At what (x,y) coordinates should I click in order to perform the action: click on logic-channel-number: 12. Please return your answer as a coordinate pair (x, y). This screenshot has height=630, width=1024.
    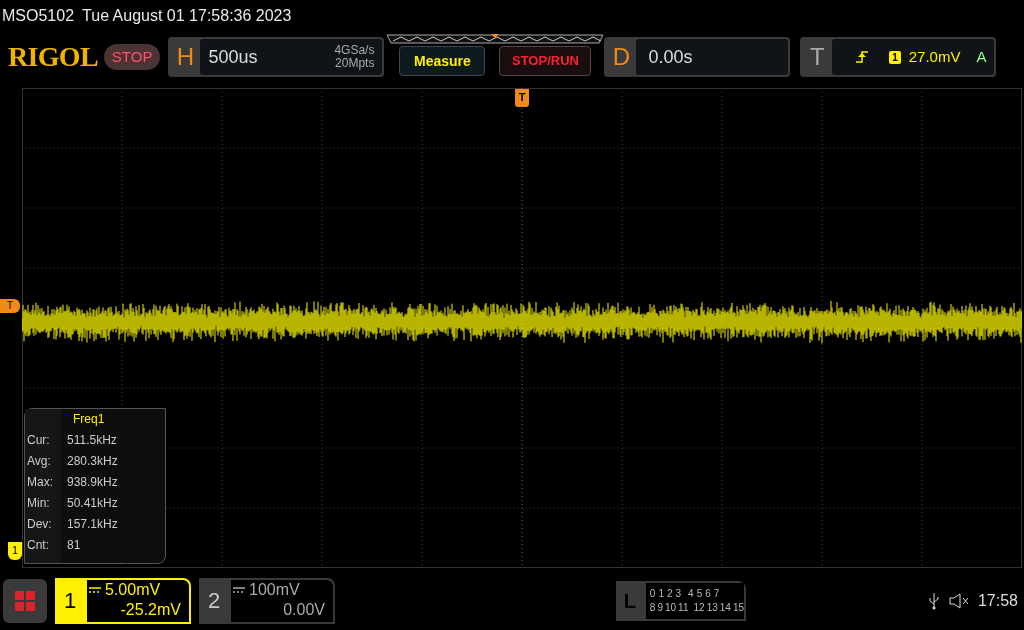
    Looking at the image, I should click on (699, 608).